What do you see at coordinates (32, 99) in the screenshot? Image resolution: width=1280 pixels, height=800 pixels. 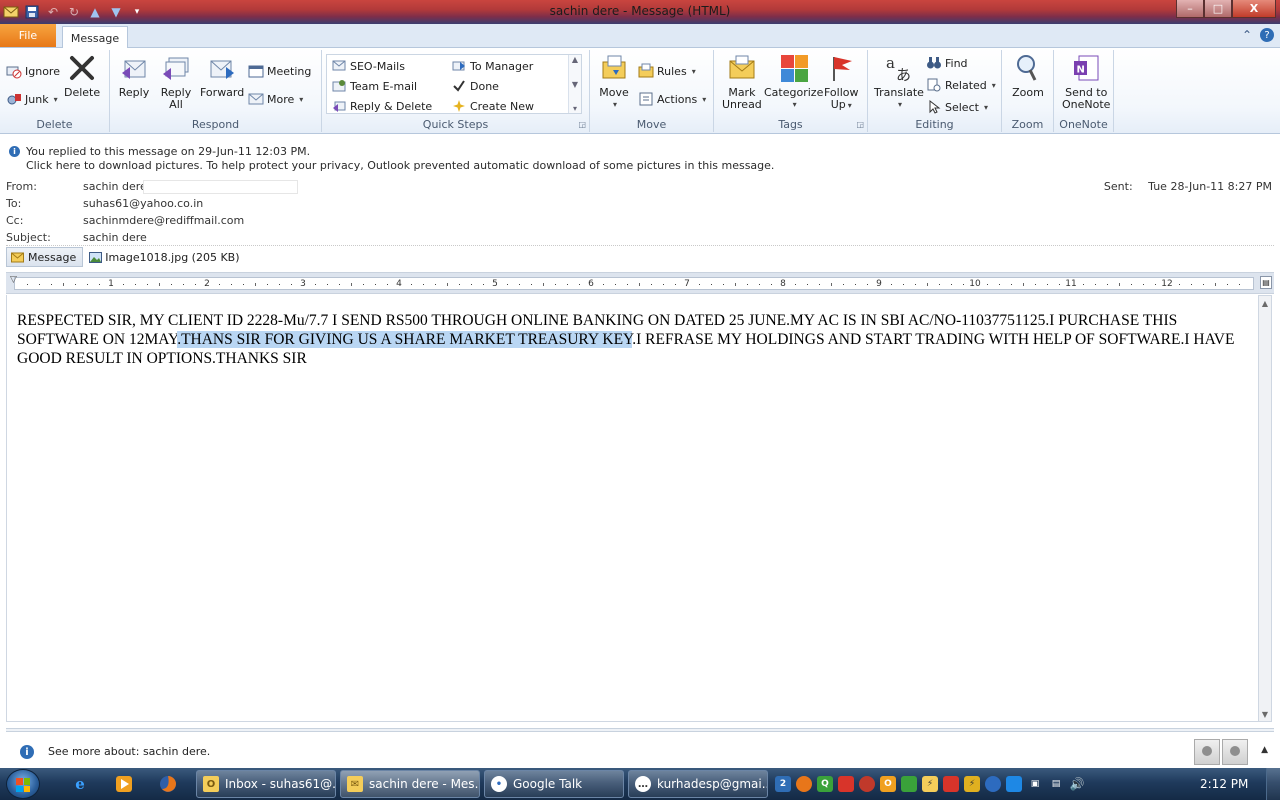 I see `junk-button: Junk ▾` at bounding box center [32, 99].